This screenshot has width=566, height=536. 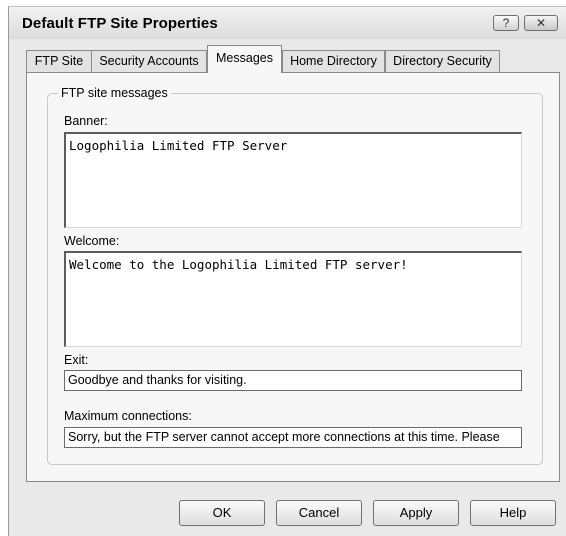 I want to click on ok-button: OK, so click(x=222, y=513).